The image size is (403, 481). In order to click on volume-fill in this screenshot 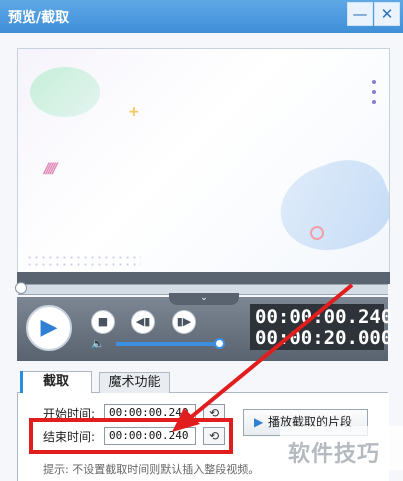, I will do `click(167, 344)`.